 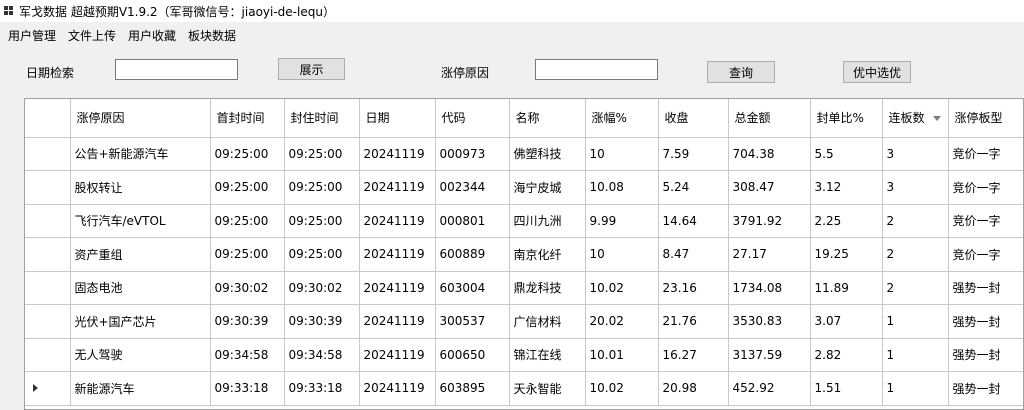 I want to click on cell-seal-ratio: 2.25, so click(x=846, y=221).